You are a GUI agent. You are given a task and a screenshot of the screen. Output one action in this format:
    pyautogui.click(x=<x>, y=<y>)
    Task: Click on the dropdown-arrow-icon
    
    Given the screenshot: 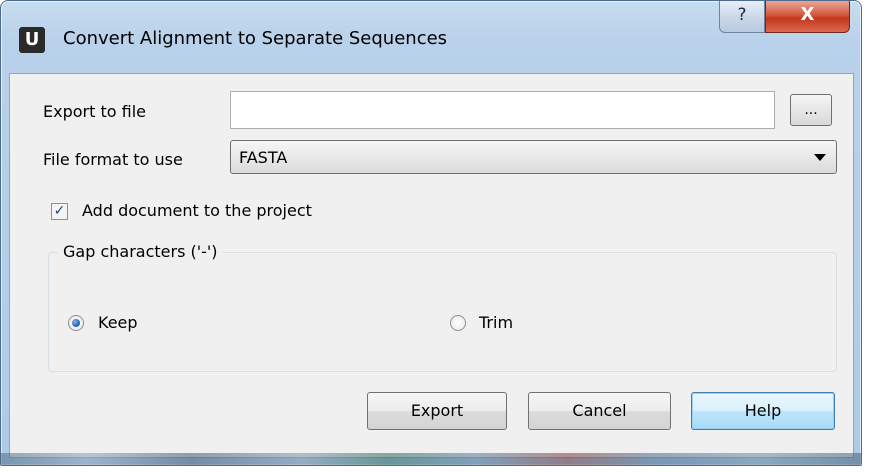 What is the action you would take?
    pyautogui.click(x=820, y=157)
    